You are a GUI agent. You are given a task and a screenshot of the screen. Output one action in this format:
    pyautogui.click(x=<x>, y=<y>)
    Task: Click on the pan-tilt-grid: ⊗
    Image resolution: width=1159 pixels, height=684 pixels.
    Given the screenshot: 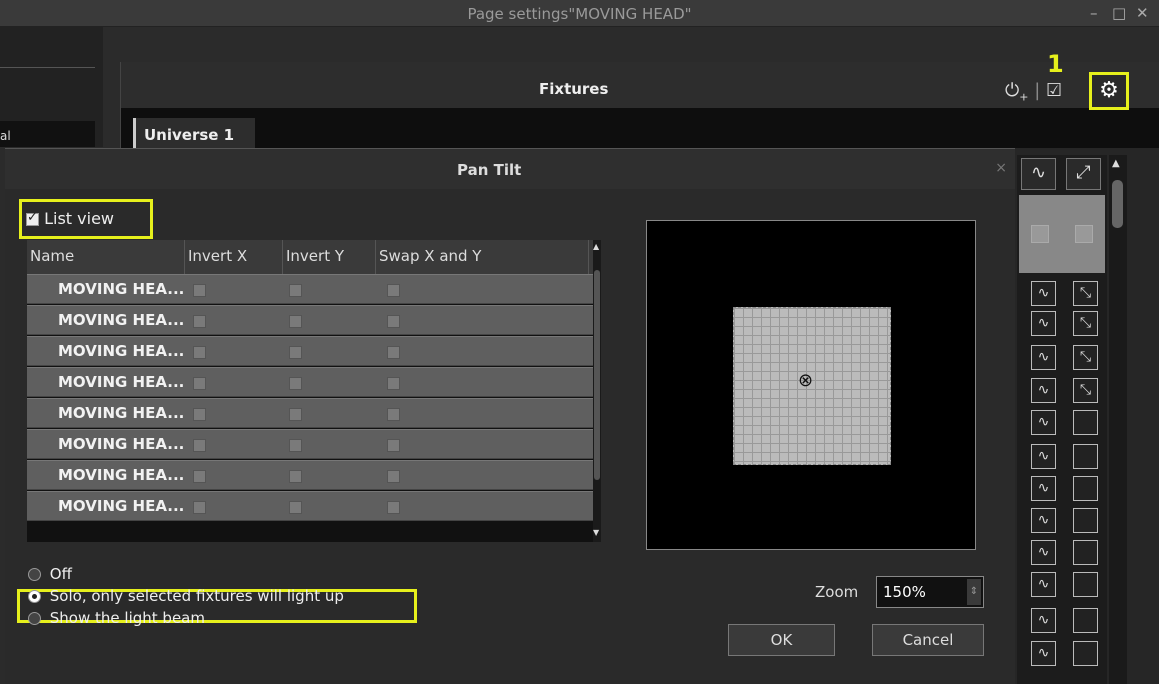 What is the action you would take?
    pyautogui.click(x=812, y=386)
    